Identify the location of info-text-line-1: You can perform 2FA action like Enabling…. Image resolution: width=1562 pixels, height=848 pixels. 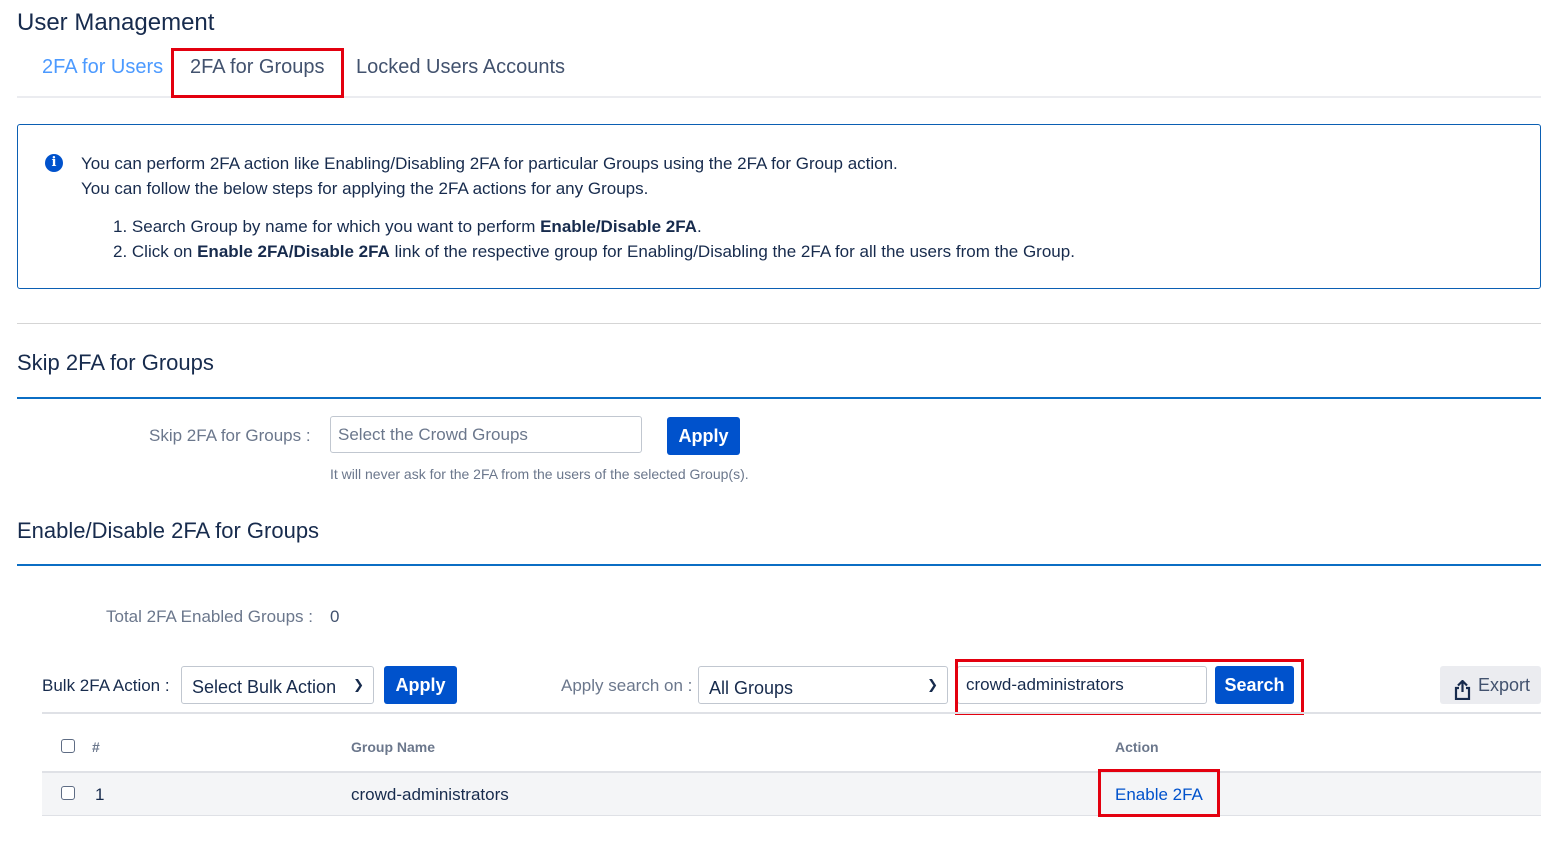
(489, 163).